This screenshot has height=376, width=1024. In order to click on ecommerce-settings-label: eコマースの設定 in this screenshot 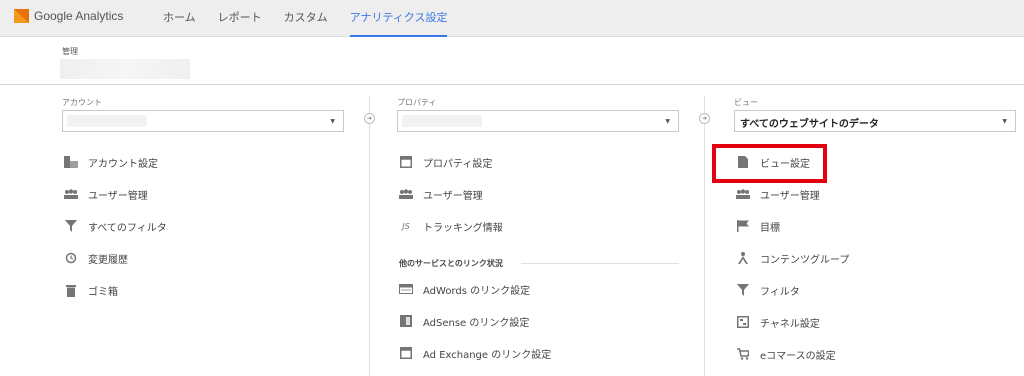, I will do `click(798, 356)`.